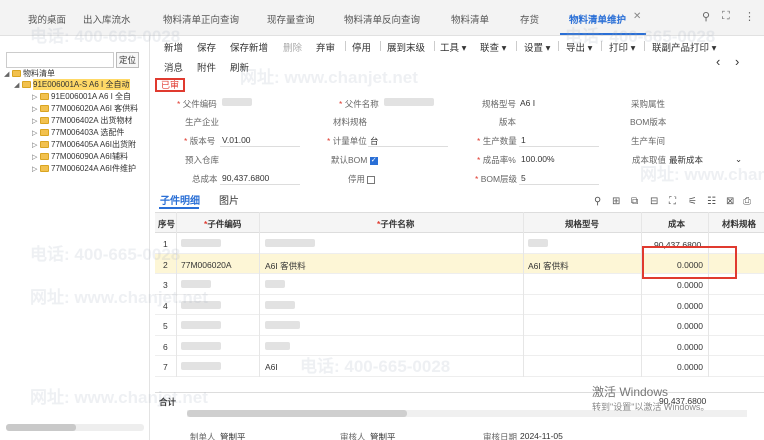  What do you see at coordinates (537, 47) in the screenshot?
I see `settings-menu: 设置 ▾` at bounding box center [537, 47].